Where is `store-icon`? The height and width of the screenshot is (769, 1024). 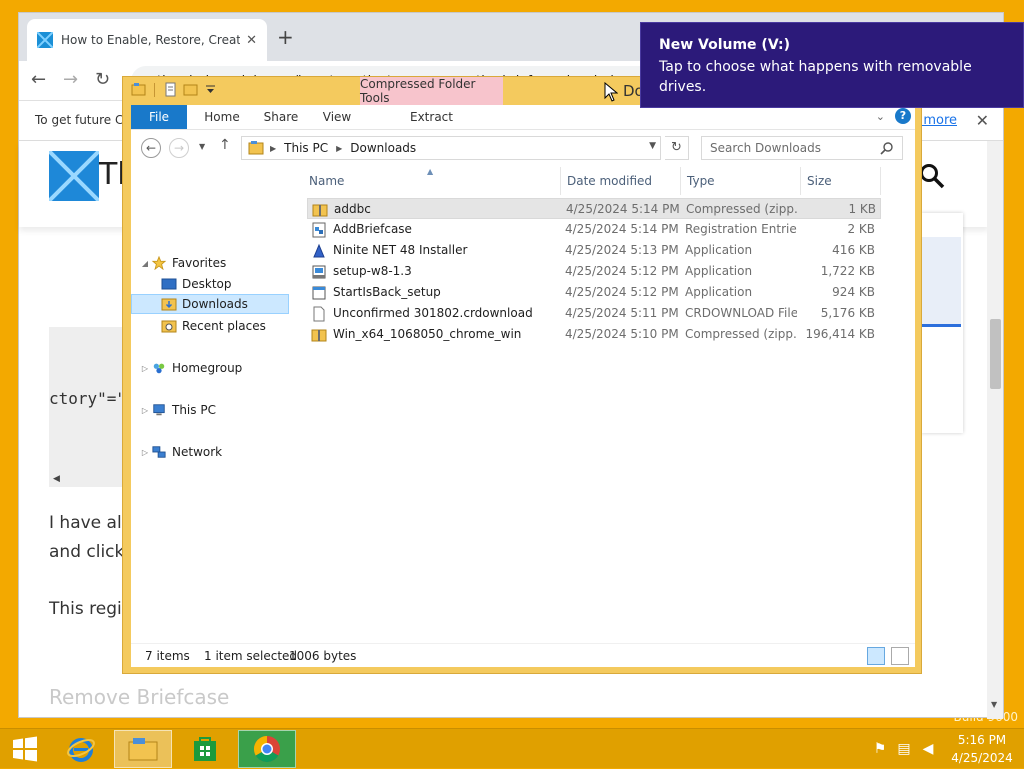
store-icon is located at coordinates (205, 749).